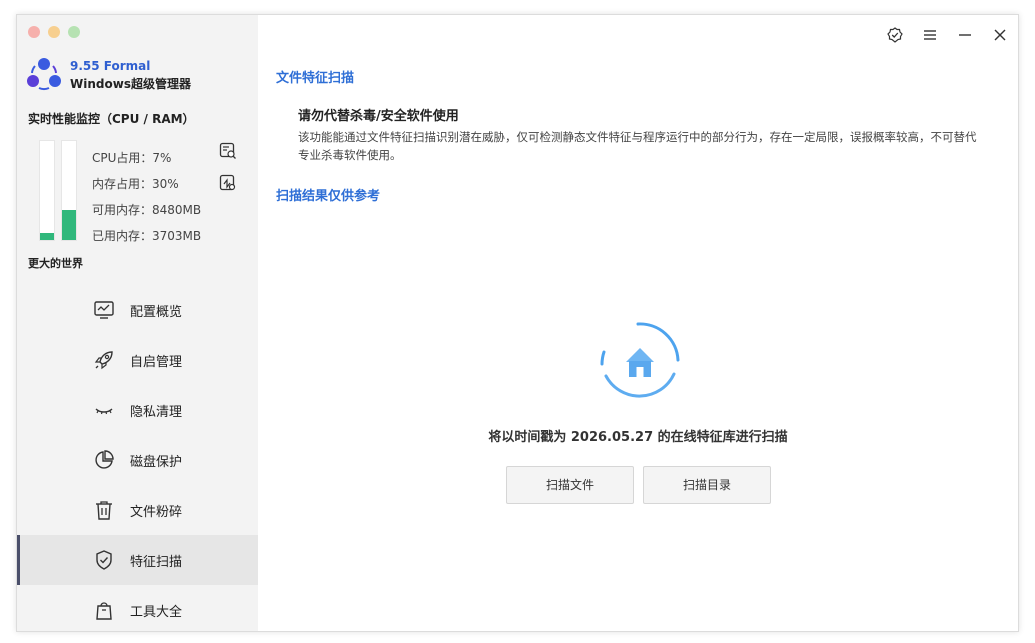  I want to click on menu-icon, so click(930, 35).